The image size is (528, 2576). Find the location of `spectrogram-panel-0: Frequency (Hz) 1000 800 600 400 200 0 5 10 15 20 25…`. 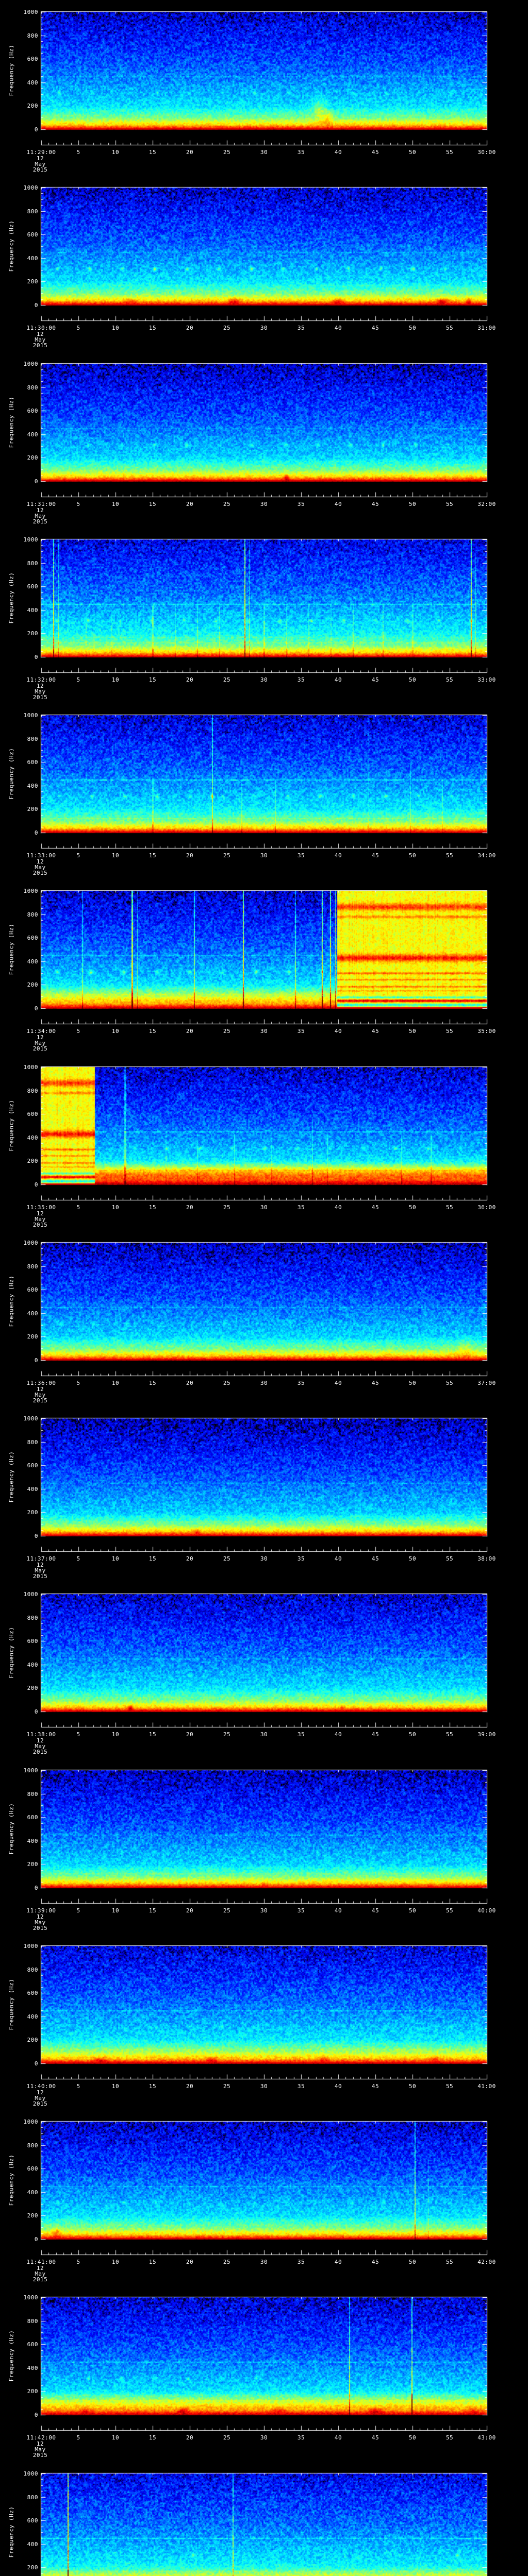

spectrogram-panel-0: Frequency (Hz) 1000 800 600 400 200 0 5 10 15 20 25… is located at coordinates (264, 88).